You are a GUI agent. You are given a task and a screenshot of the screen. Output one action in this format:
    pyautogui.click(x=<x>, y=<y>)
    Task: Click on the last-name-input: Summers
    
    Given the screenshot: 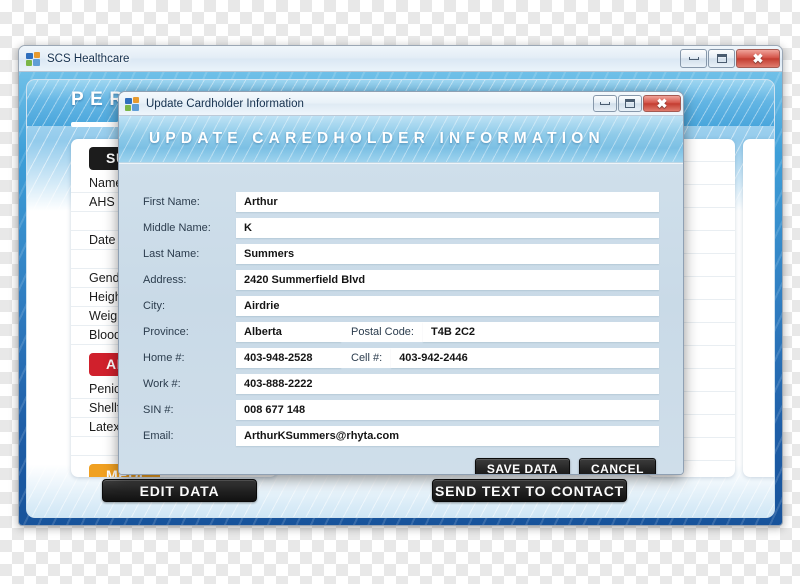 What is the action you would take?
    pyautogui.click(x=447, y=254)
    